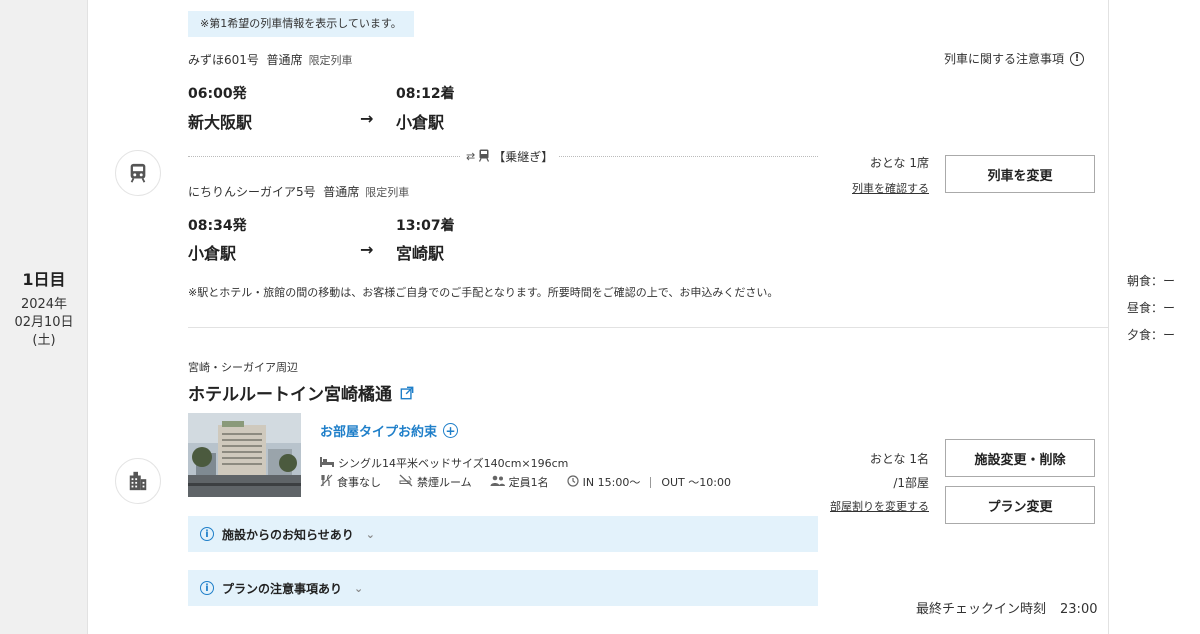  Describe the element at coordinates (503, 534) in the screenshot. I see `facility-notice-toggle: i 施設からのお知らせあり ⌄` at that location.